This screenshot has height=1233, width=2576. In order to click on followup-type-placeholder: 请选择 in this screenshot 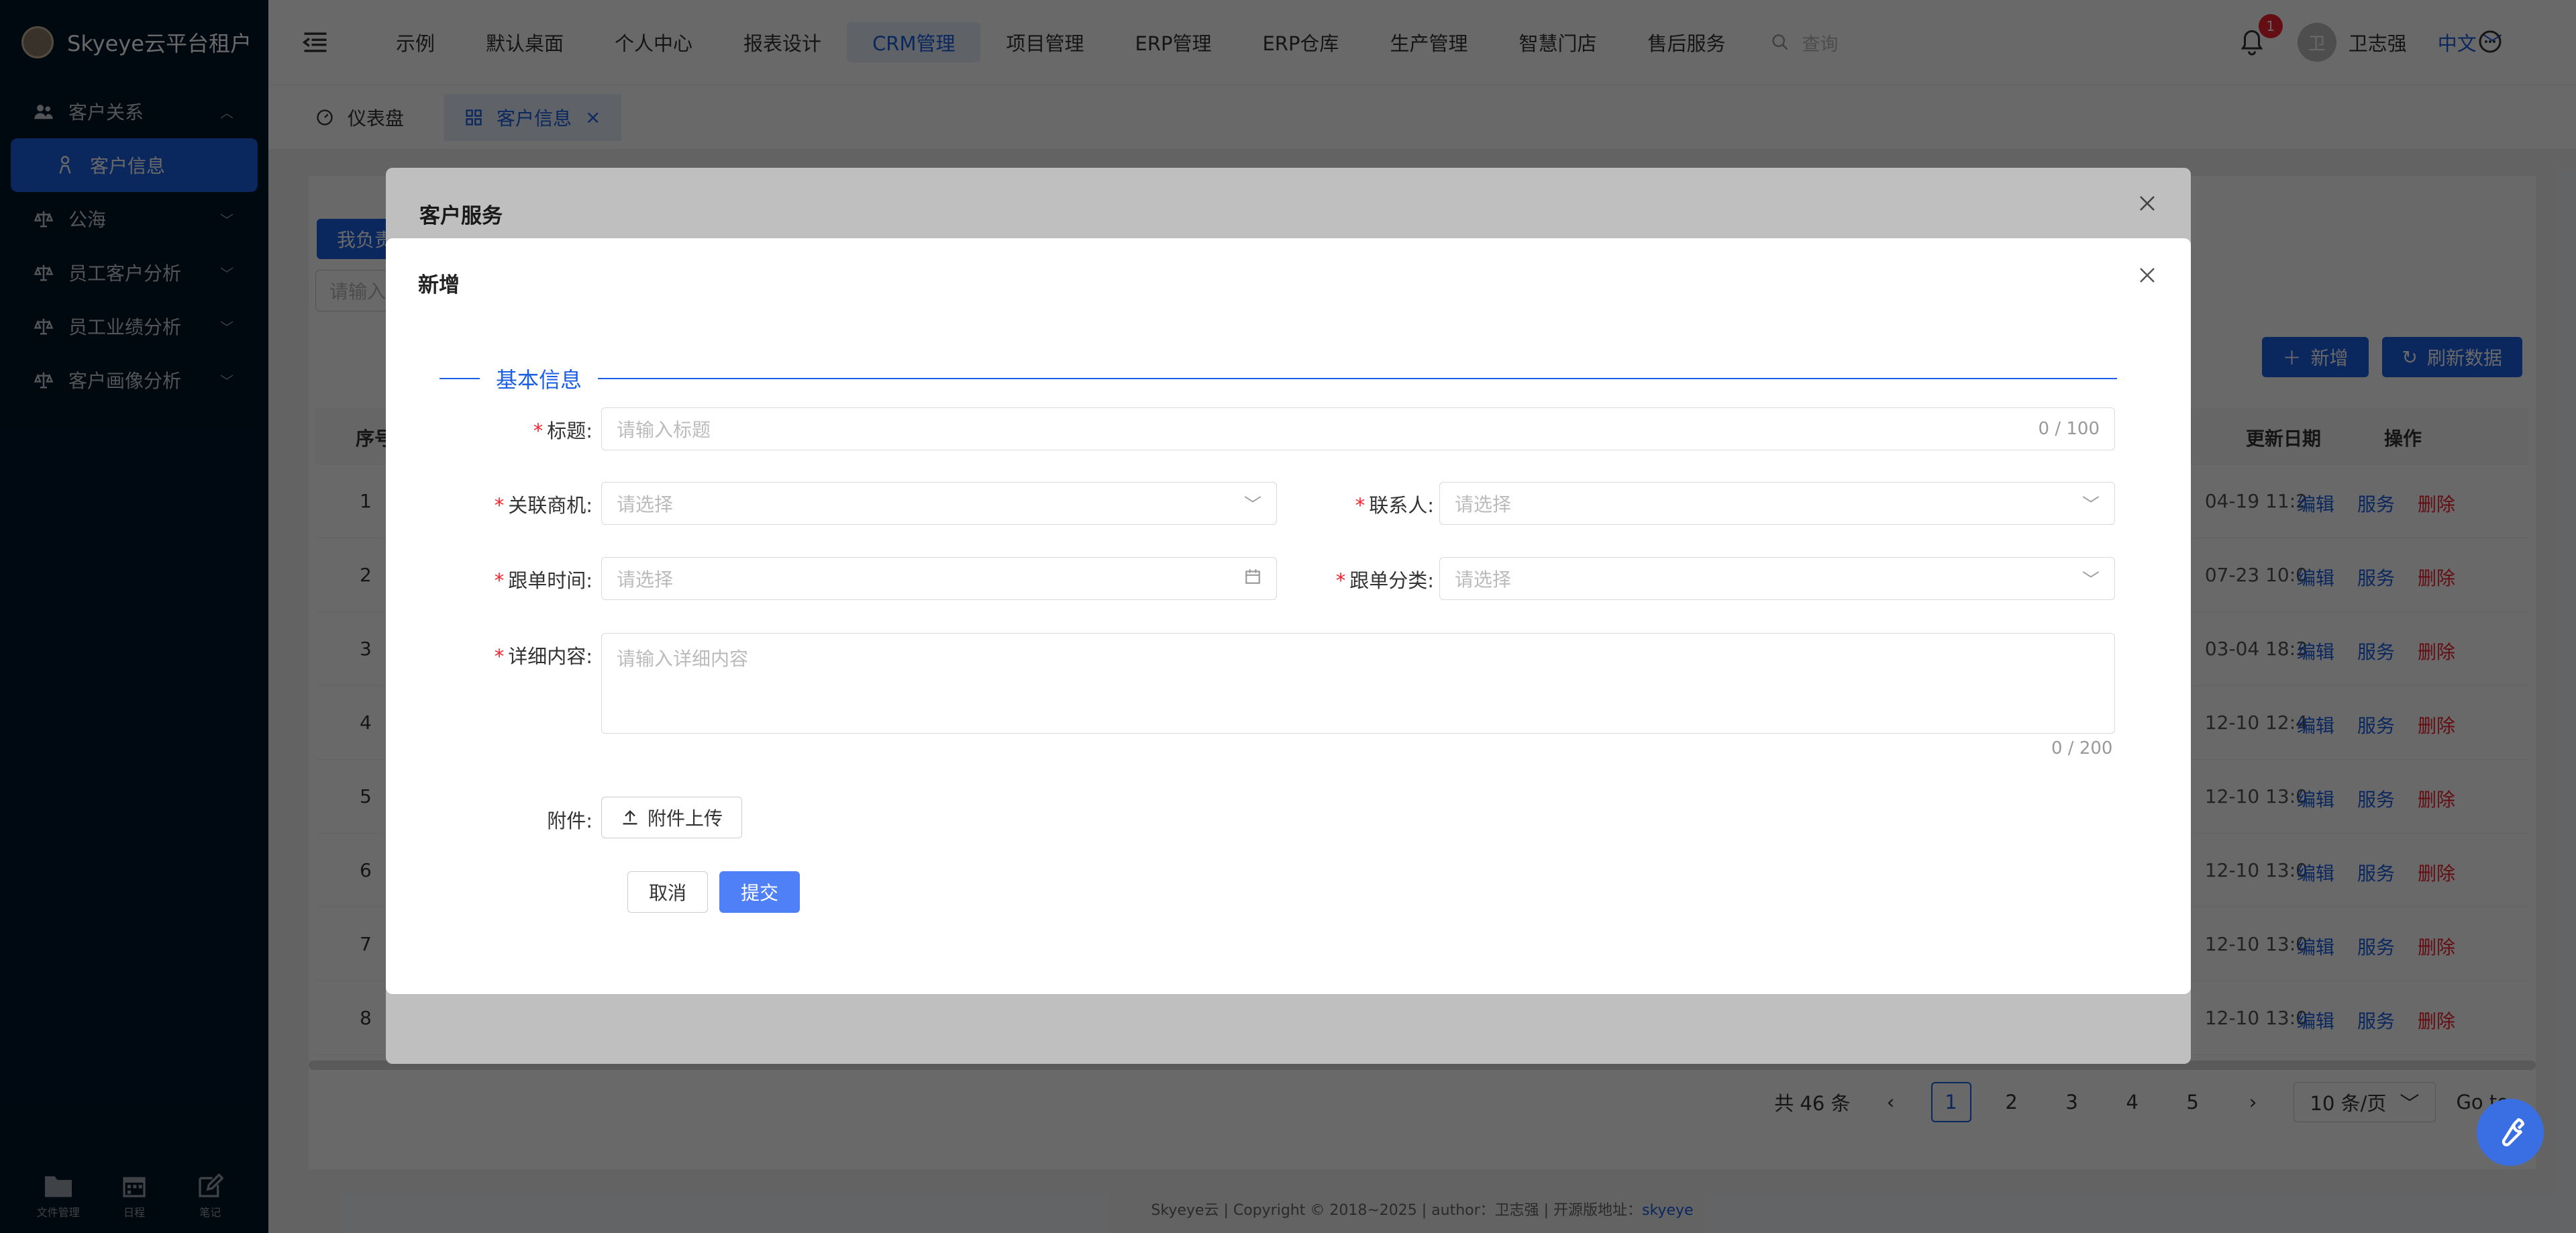, I will do `click(1483, 580)`.